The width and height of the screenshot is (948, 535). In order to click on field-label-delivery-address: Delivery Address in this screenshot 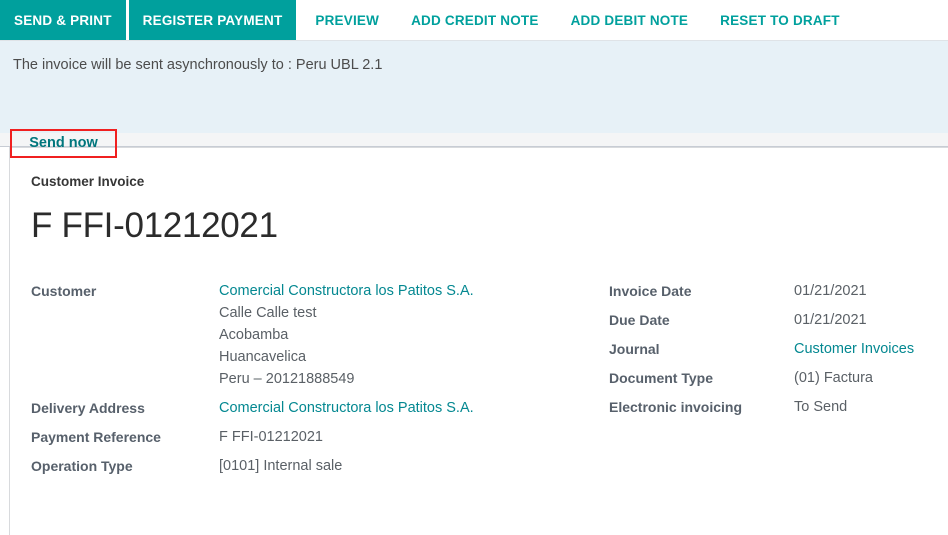, I will do `click(88, 408)`.